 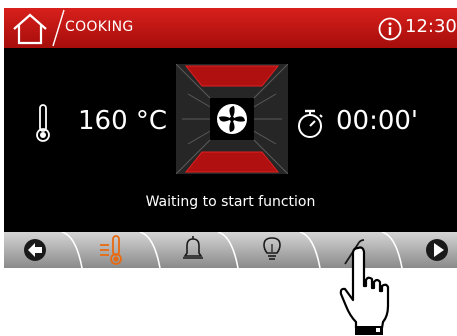 I want to click on light-bulb-icon, so click(x=272, y=250).